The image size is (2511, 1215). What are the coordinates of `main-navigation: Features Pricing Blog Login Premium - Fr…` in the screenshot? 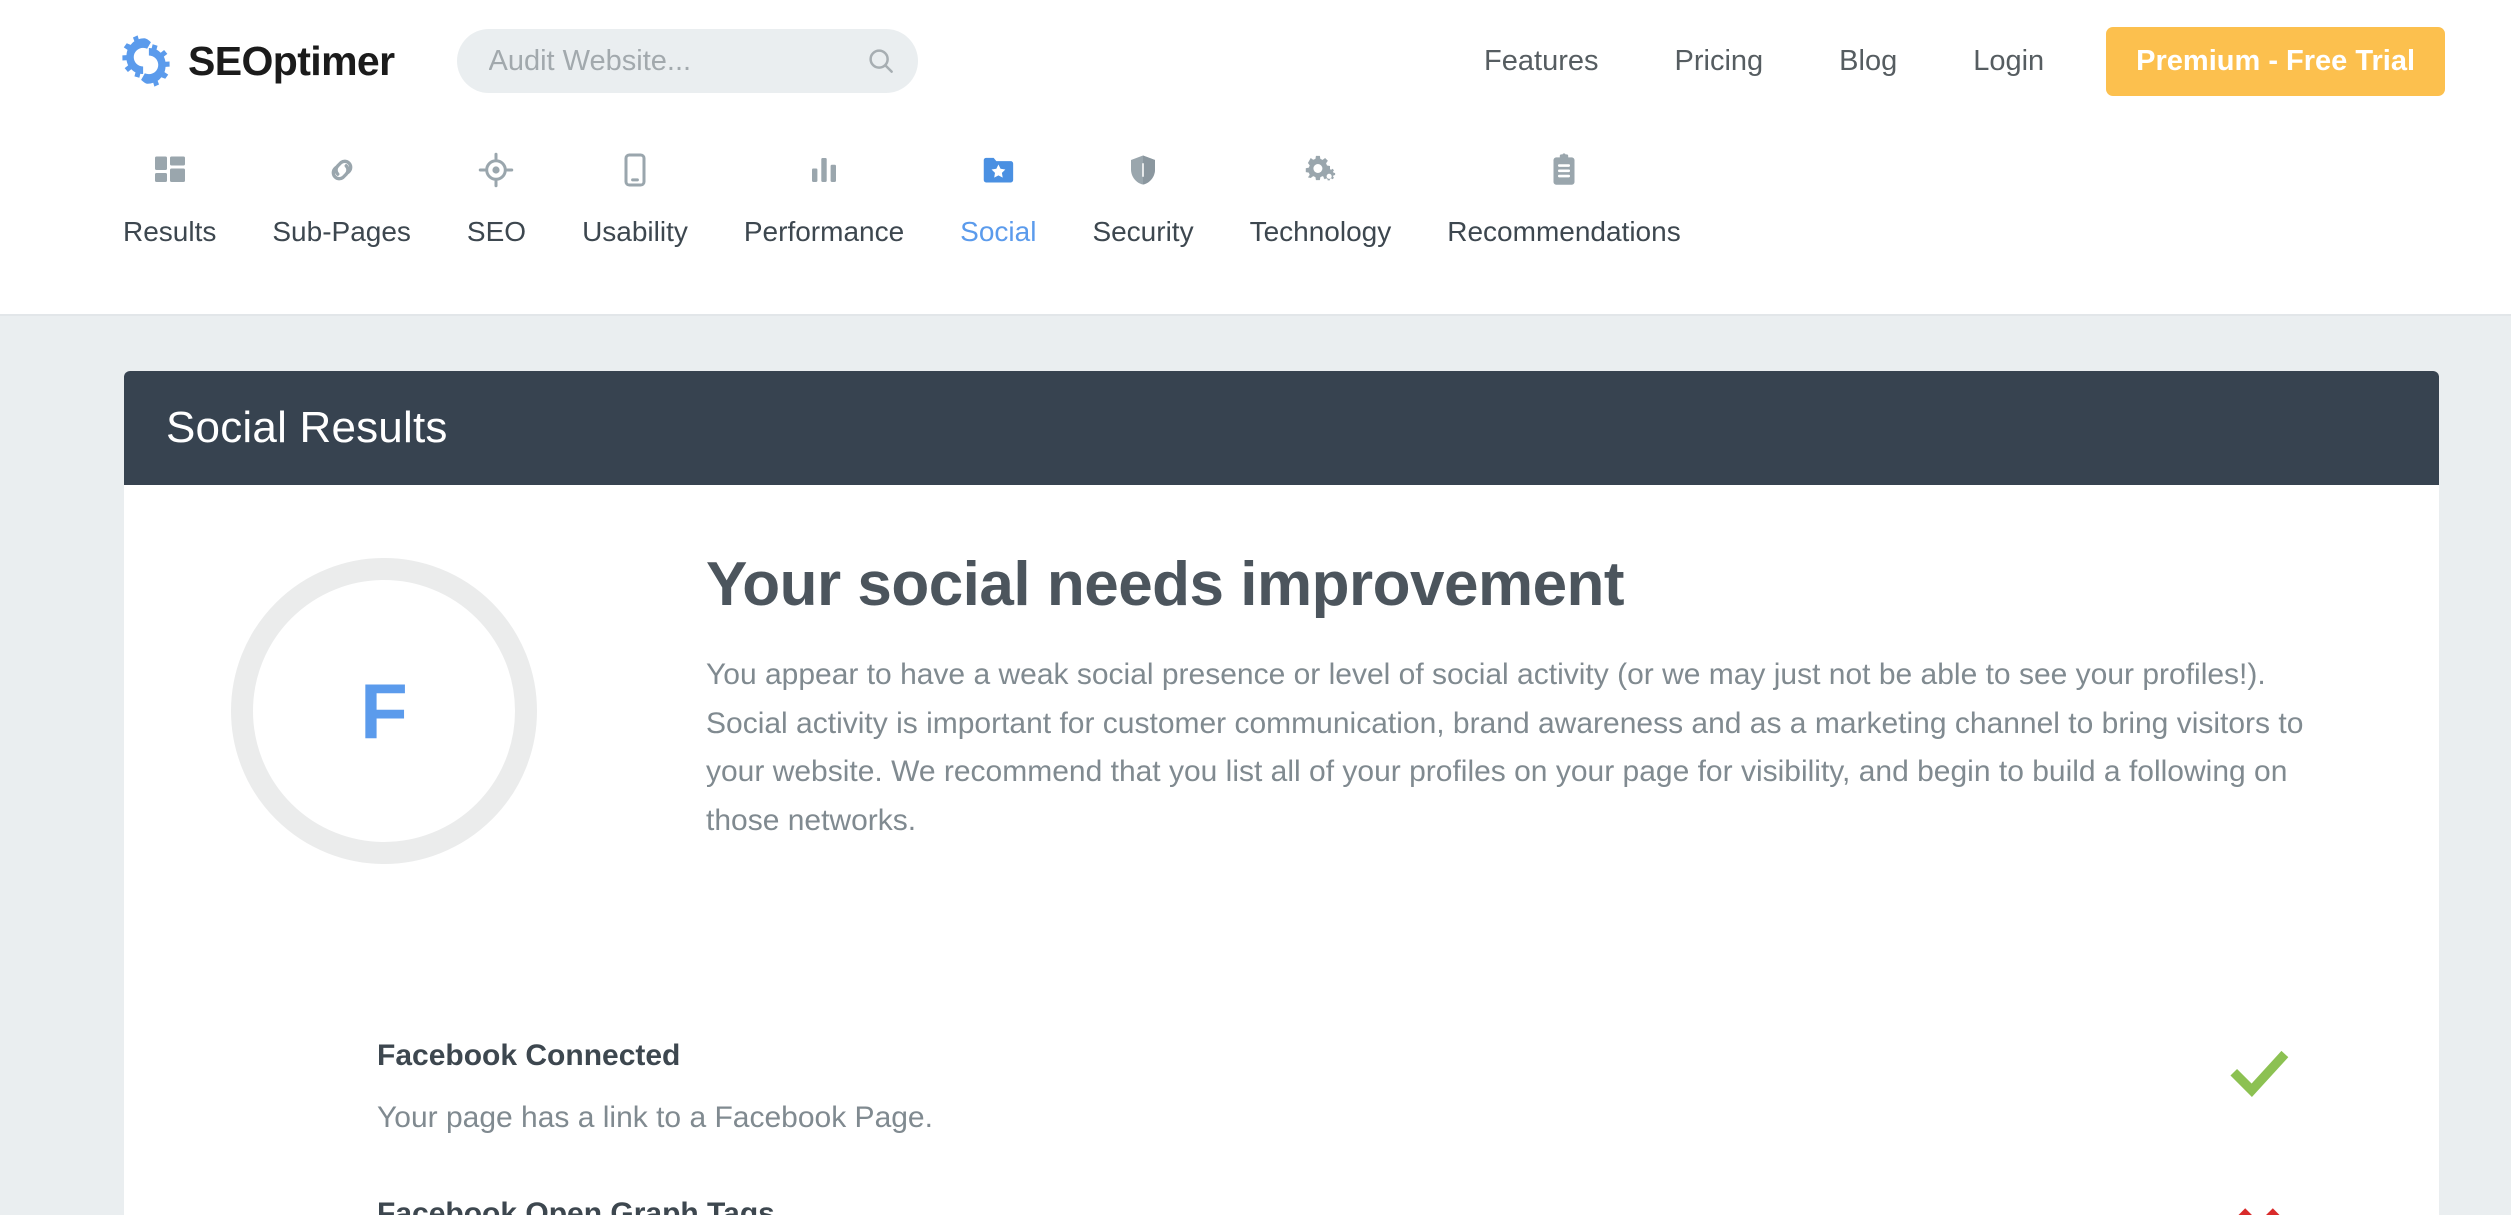 It's located at (1945, 61).